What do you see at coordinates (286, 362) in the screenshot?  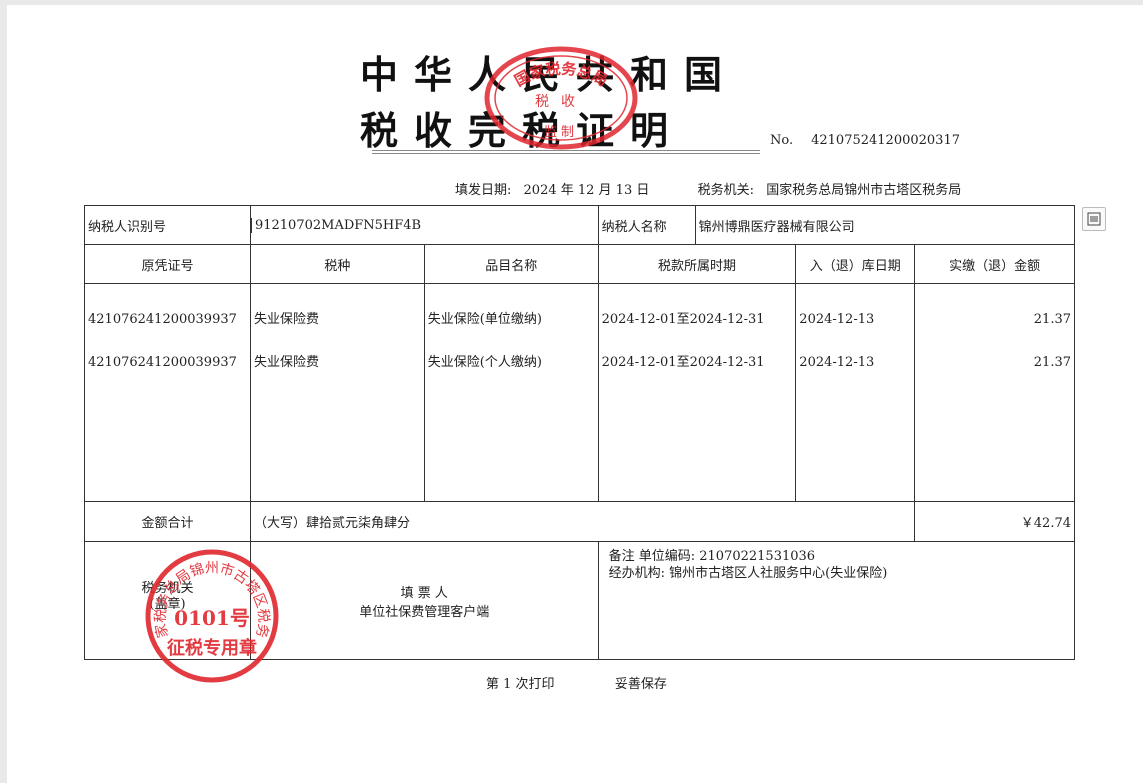 I see `row-2-tax: 失业保险费` at bounding box center [286, 362].